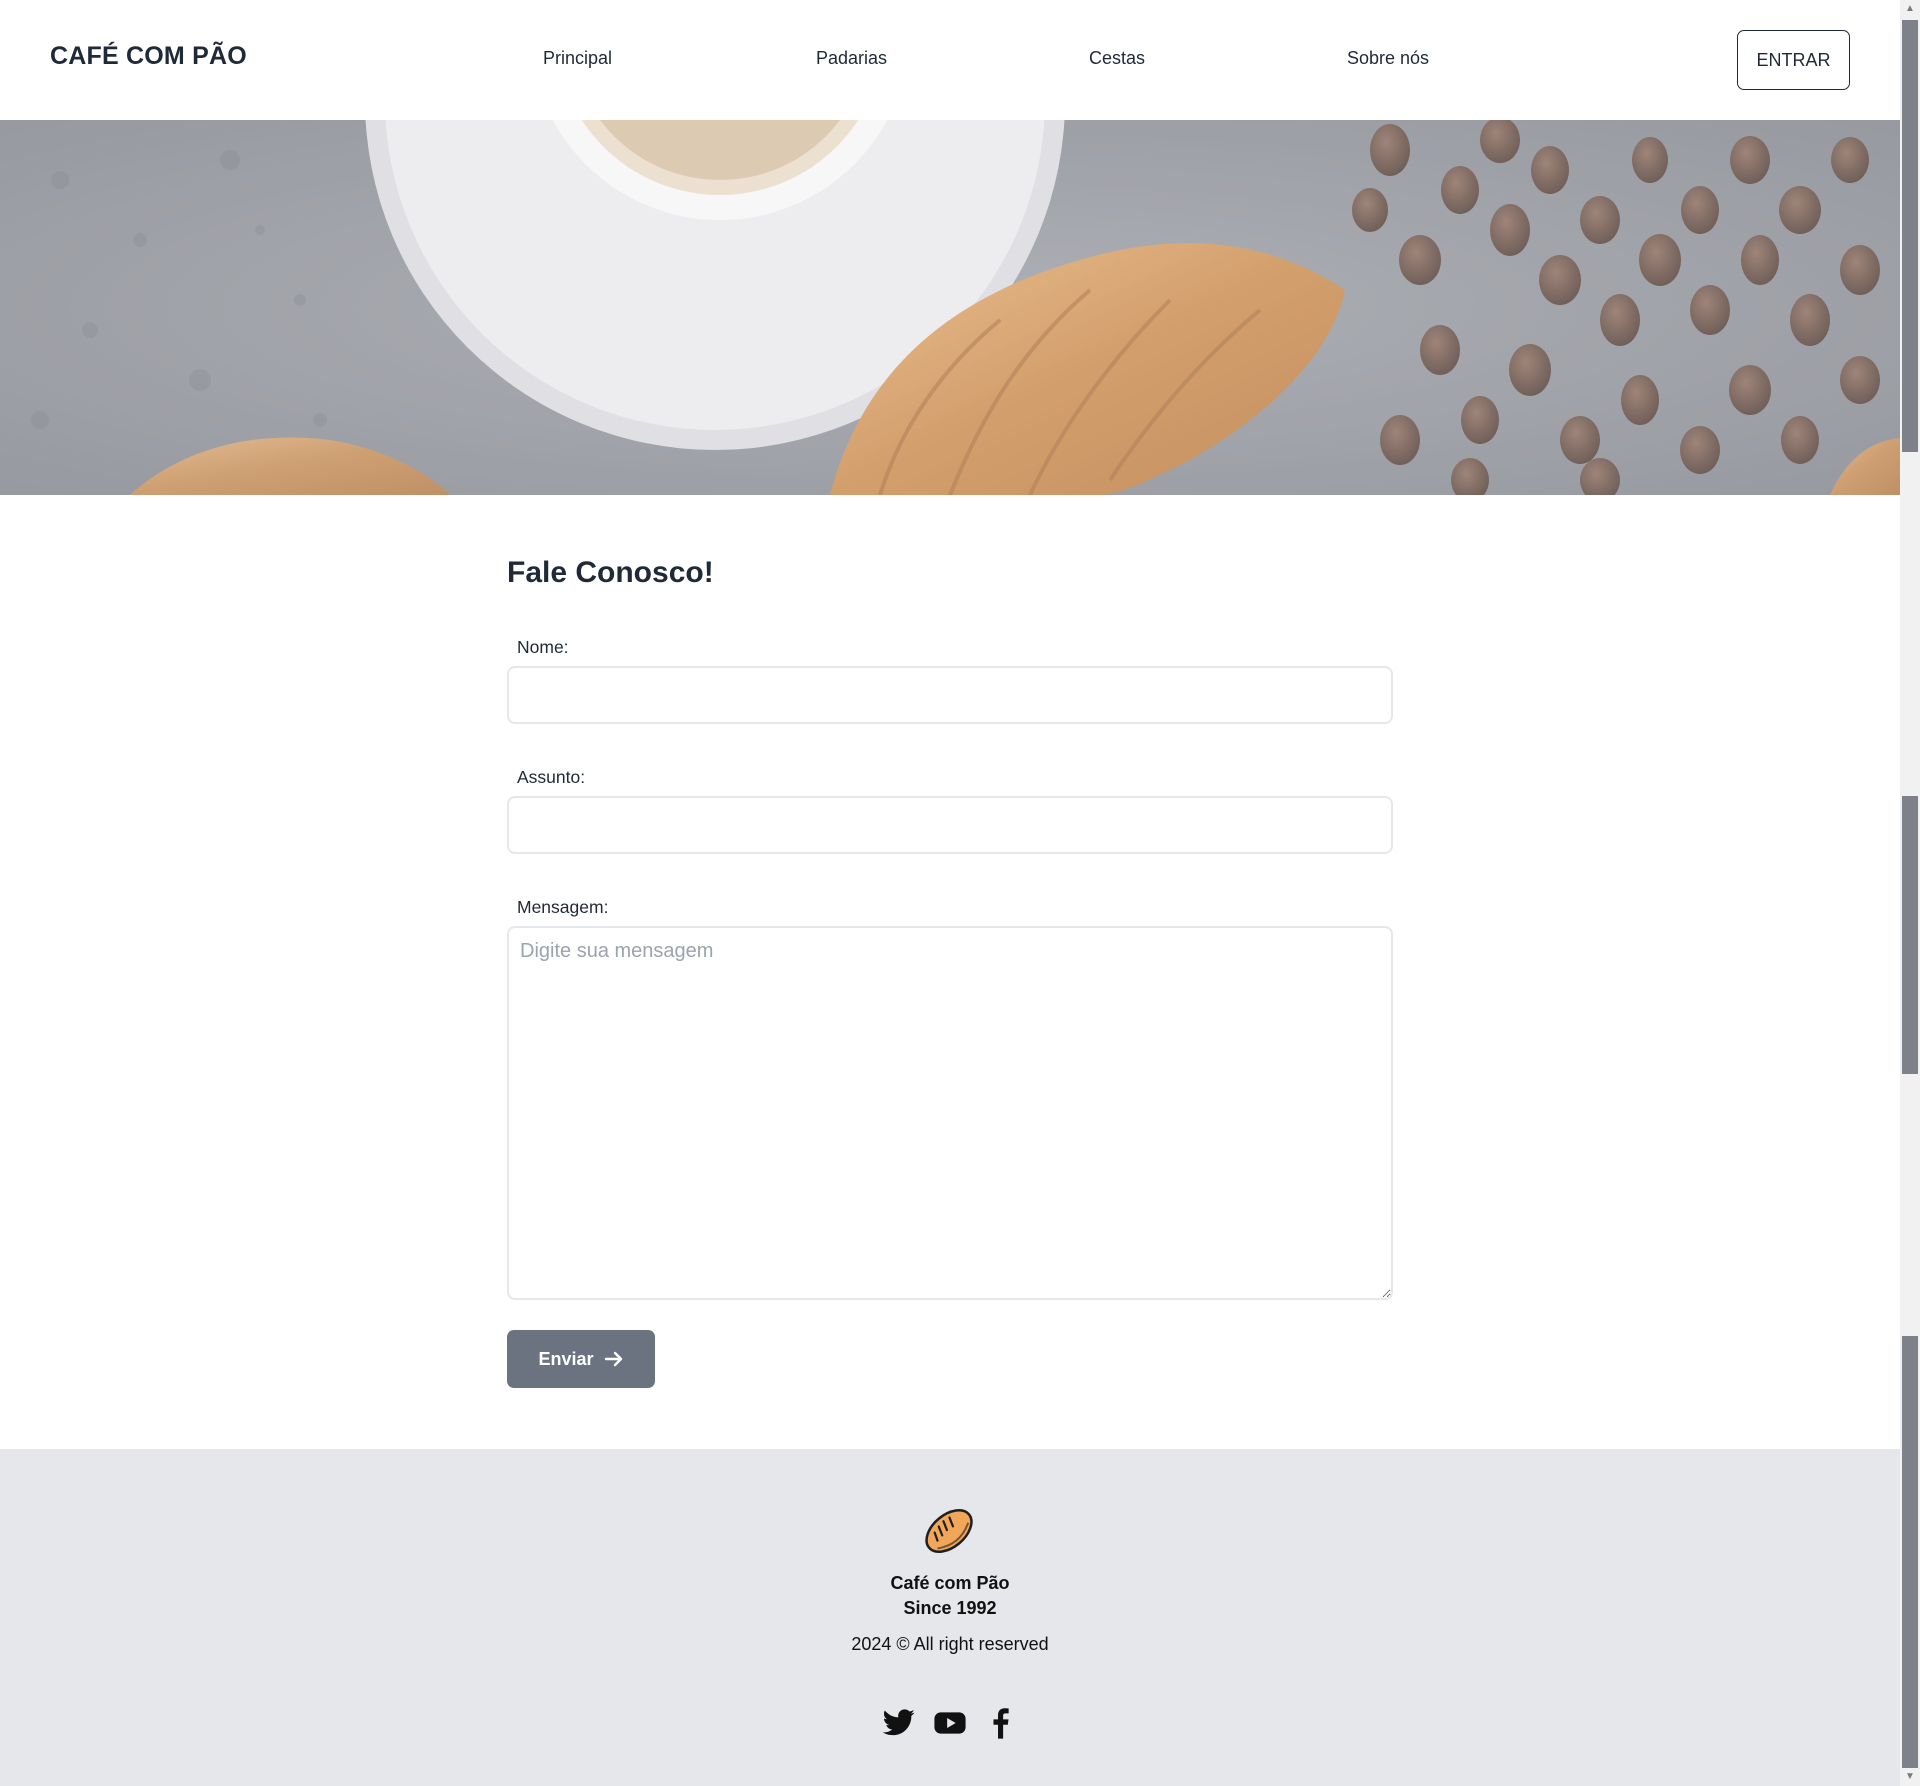  I want to click on nav-link-sobre-nos: Sobre nós, so click(1388, 58).